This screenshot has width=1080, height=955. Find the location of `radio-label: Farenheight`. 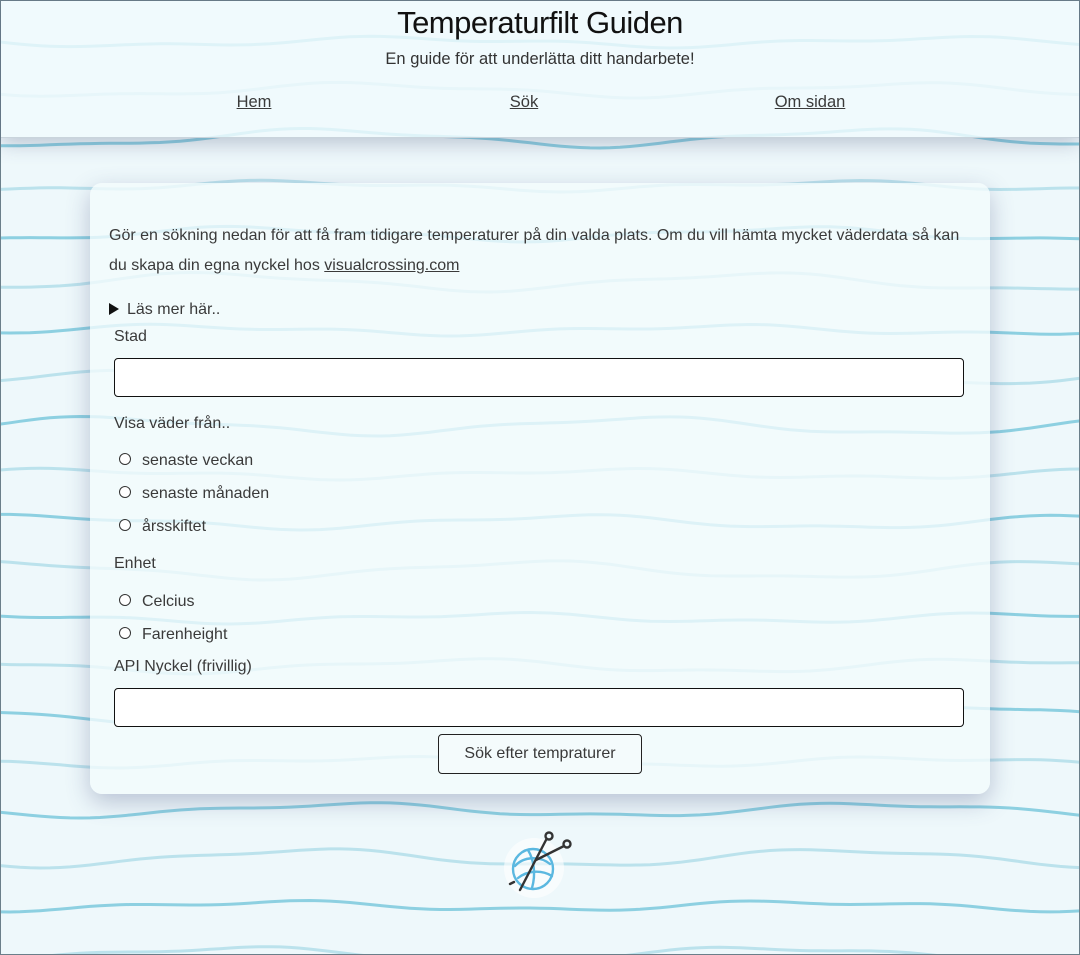

radio-label: Farenheight is located at coordinates (185, 634).